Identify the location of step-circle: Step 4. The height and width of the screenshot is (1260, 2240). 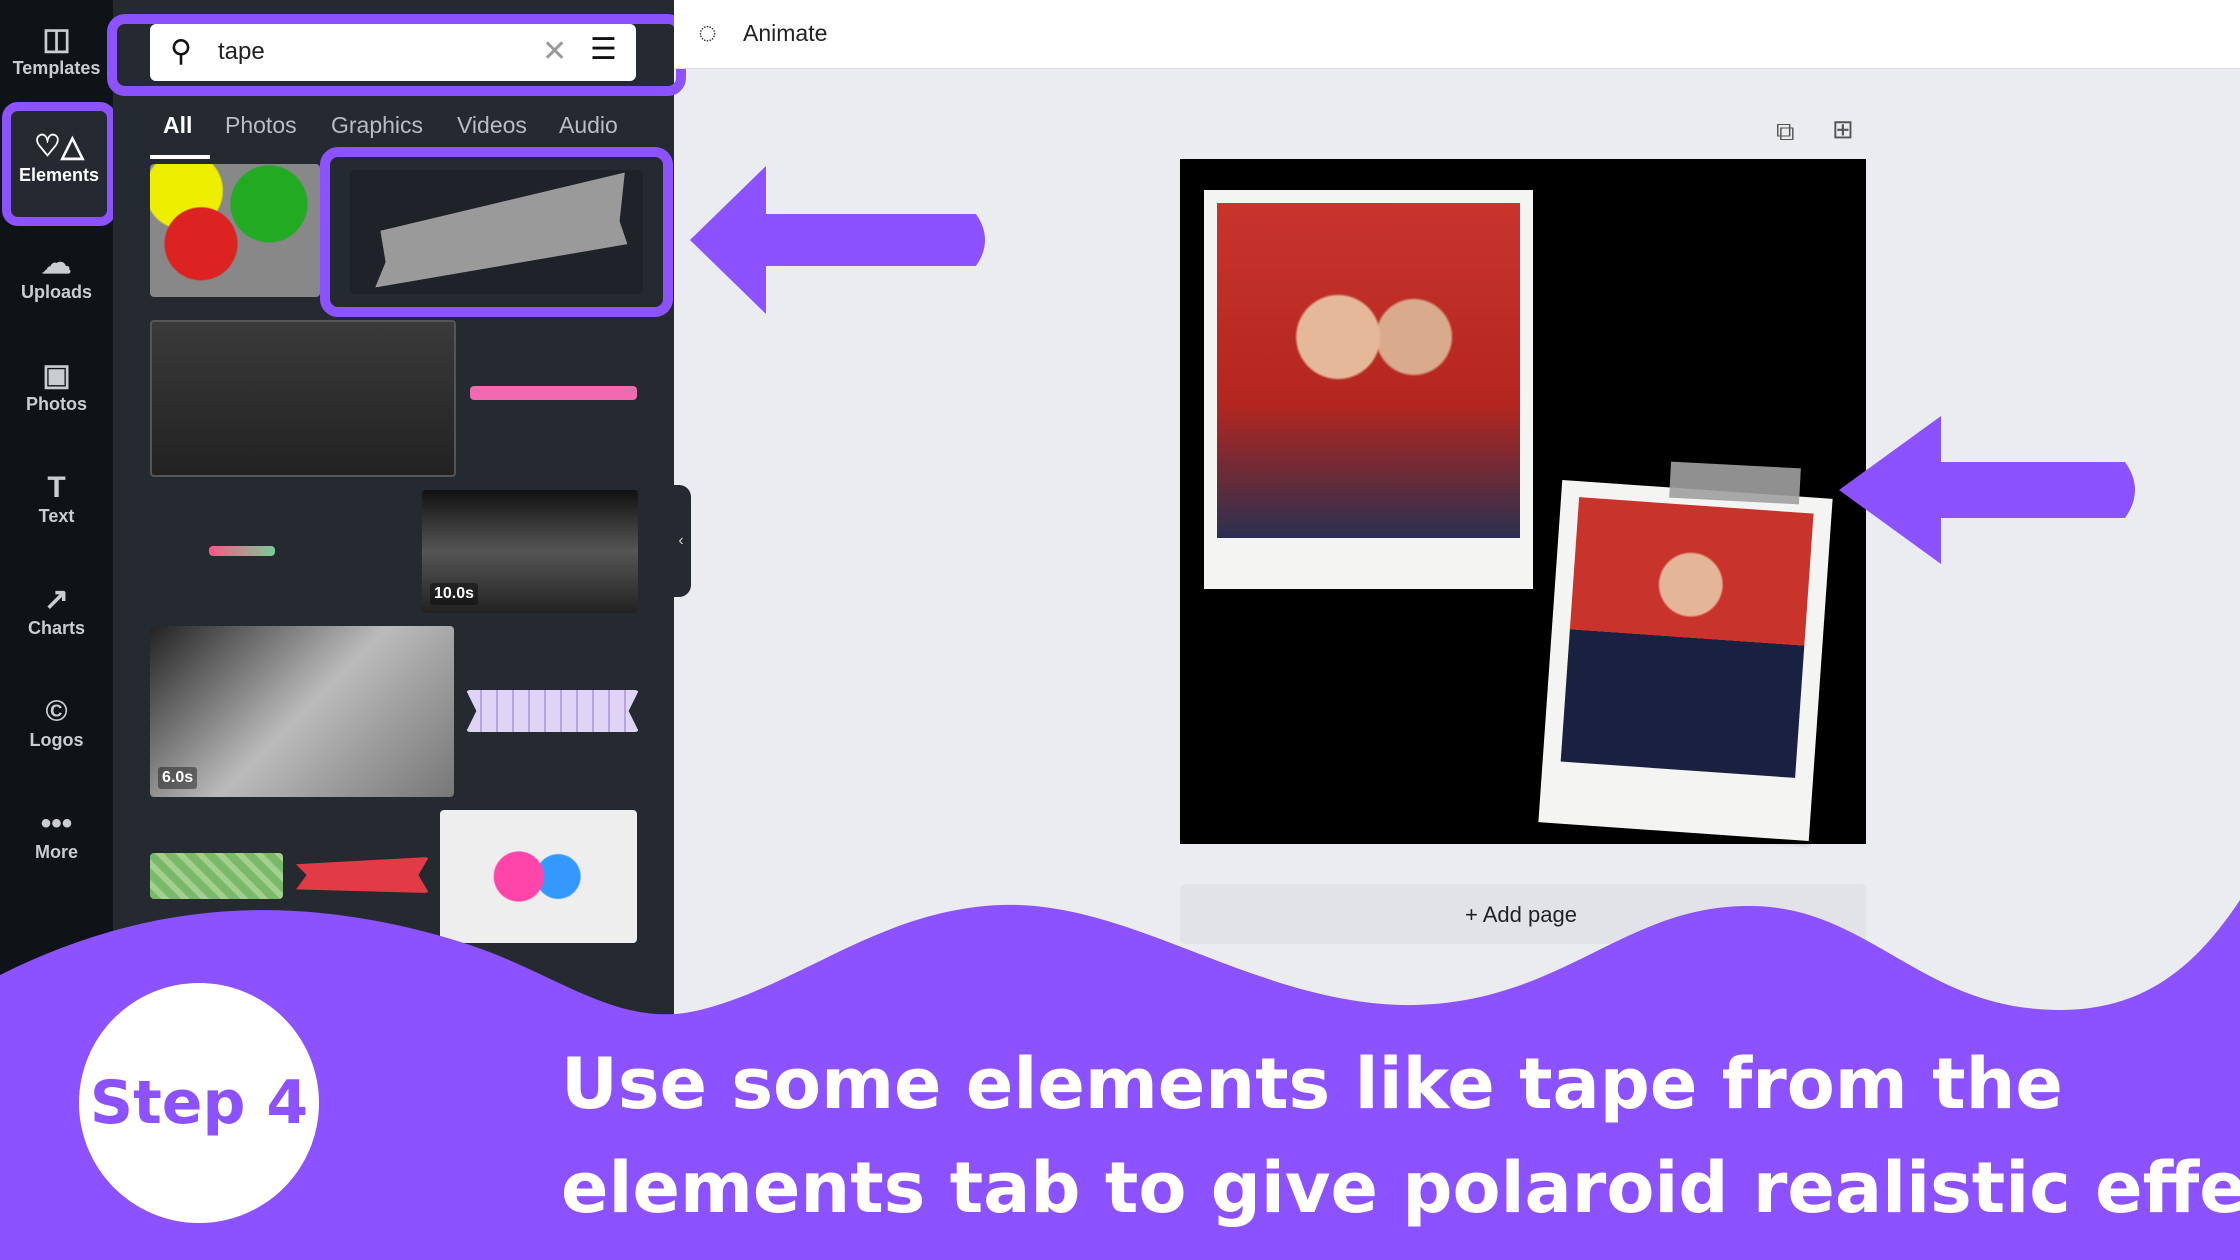
(199, 1103).